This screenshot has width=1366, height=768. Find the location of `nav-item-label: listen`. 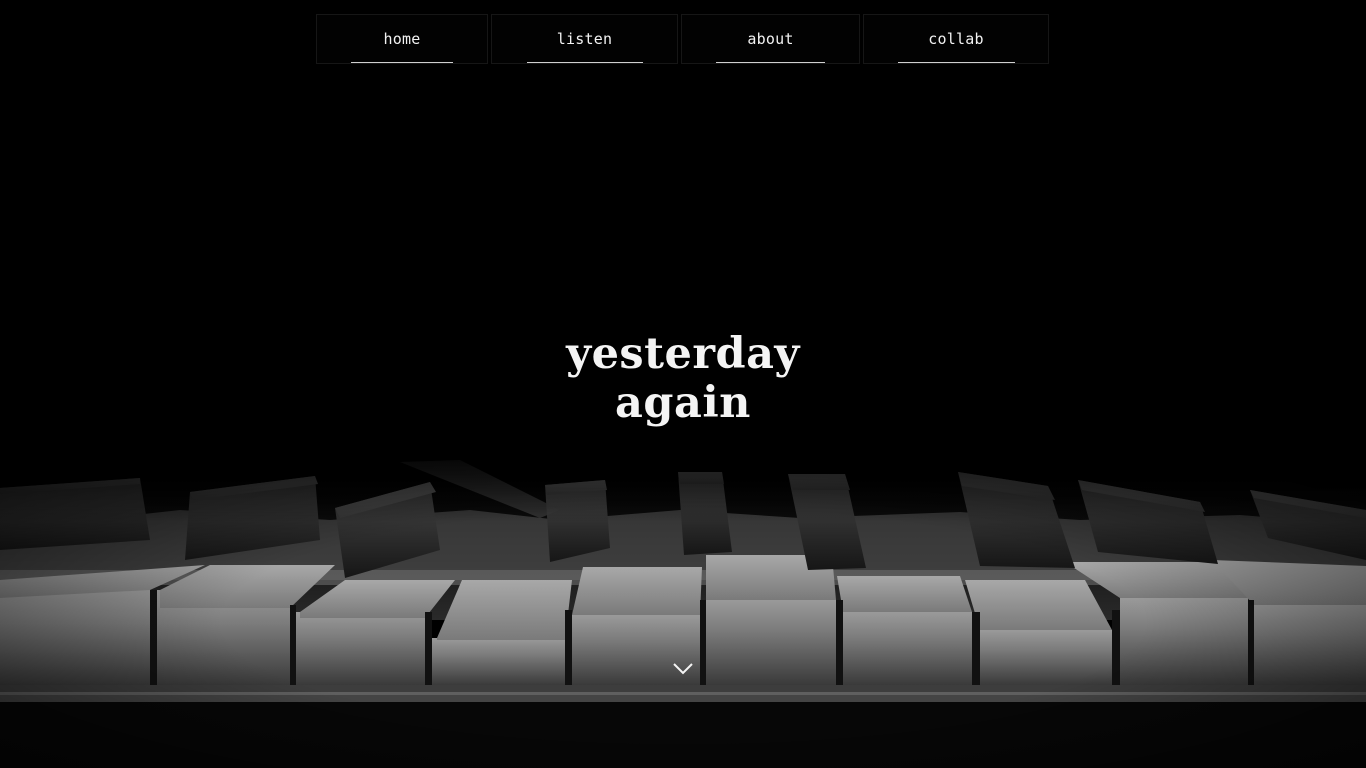

nav-item-label: listen is located at coordinates (584, 39).